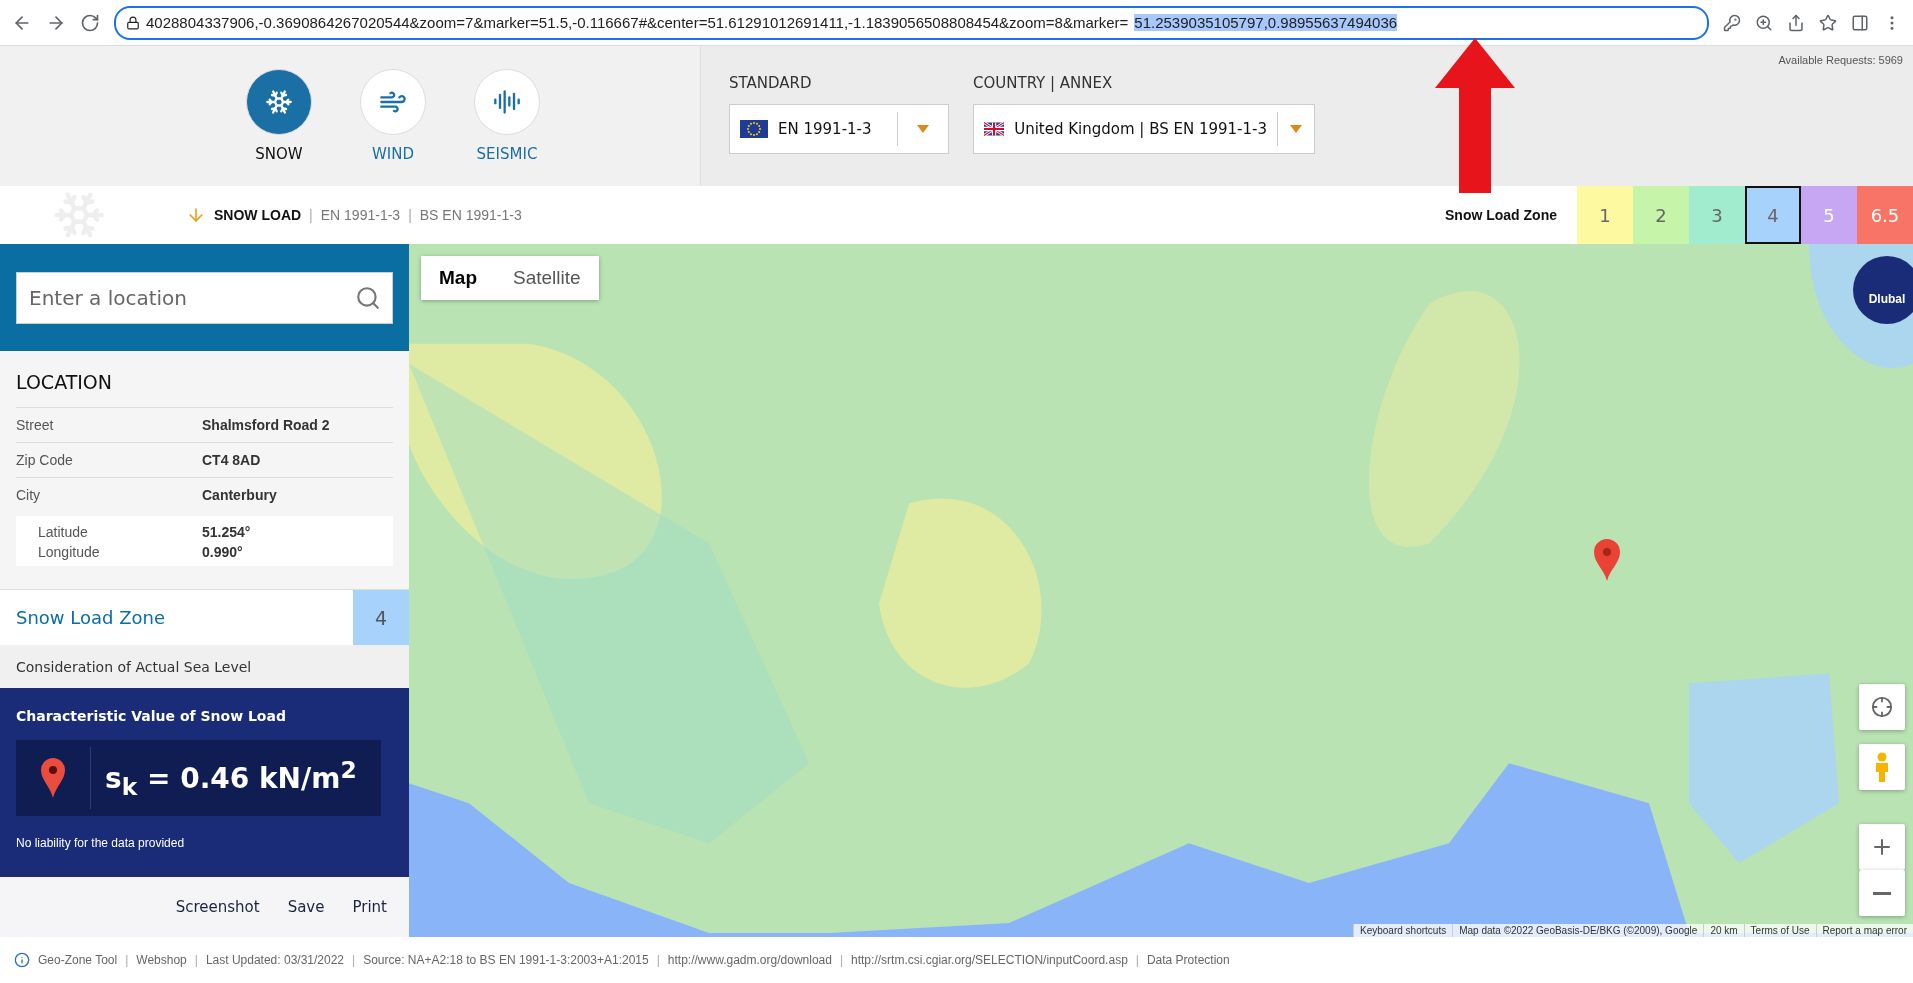 This screenshot has height=983, width=1913. Describe the element at coordinates (1882, 847) in the screenshot. I see `zoom-in-button` at that location.